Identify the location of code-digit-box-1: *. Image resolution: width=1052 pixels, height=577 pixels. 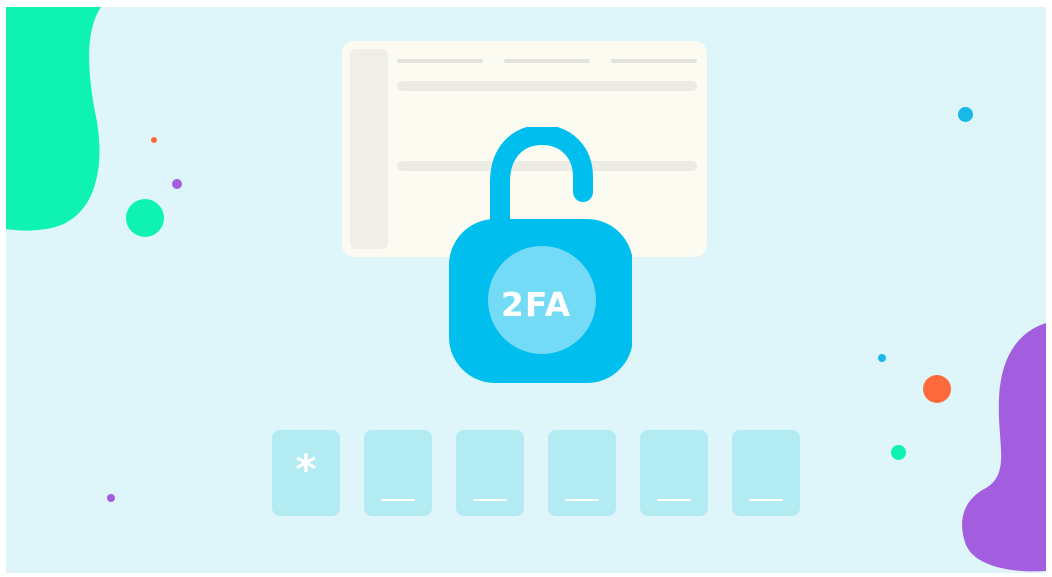
(306, 473).